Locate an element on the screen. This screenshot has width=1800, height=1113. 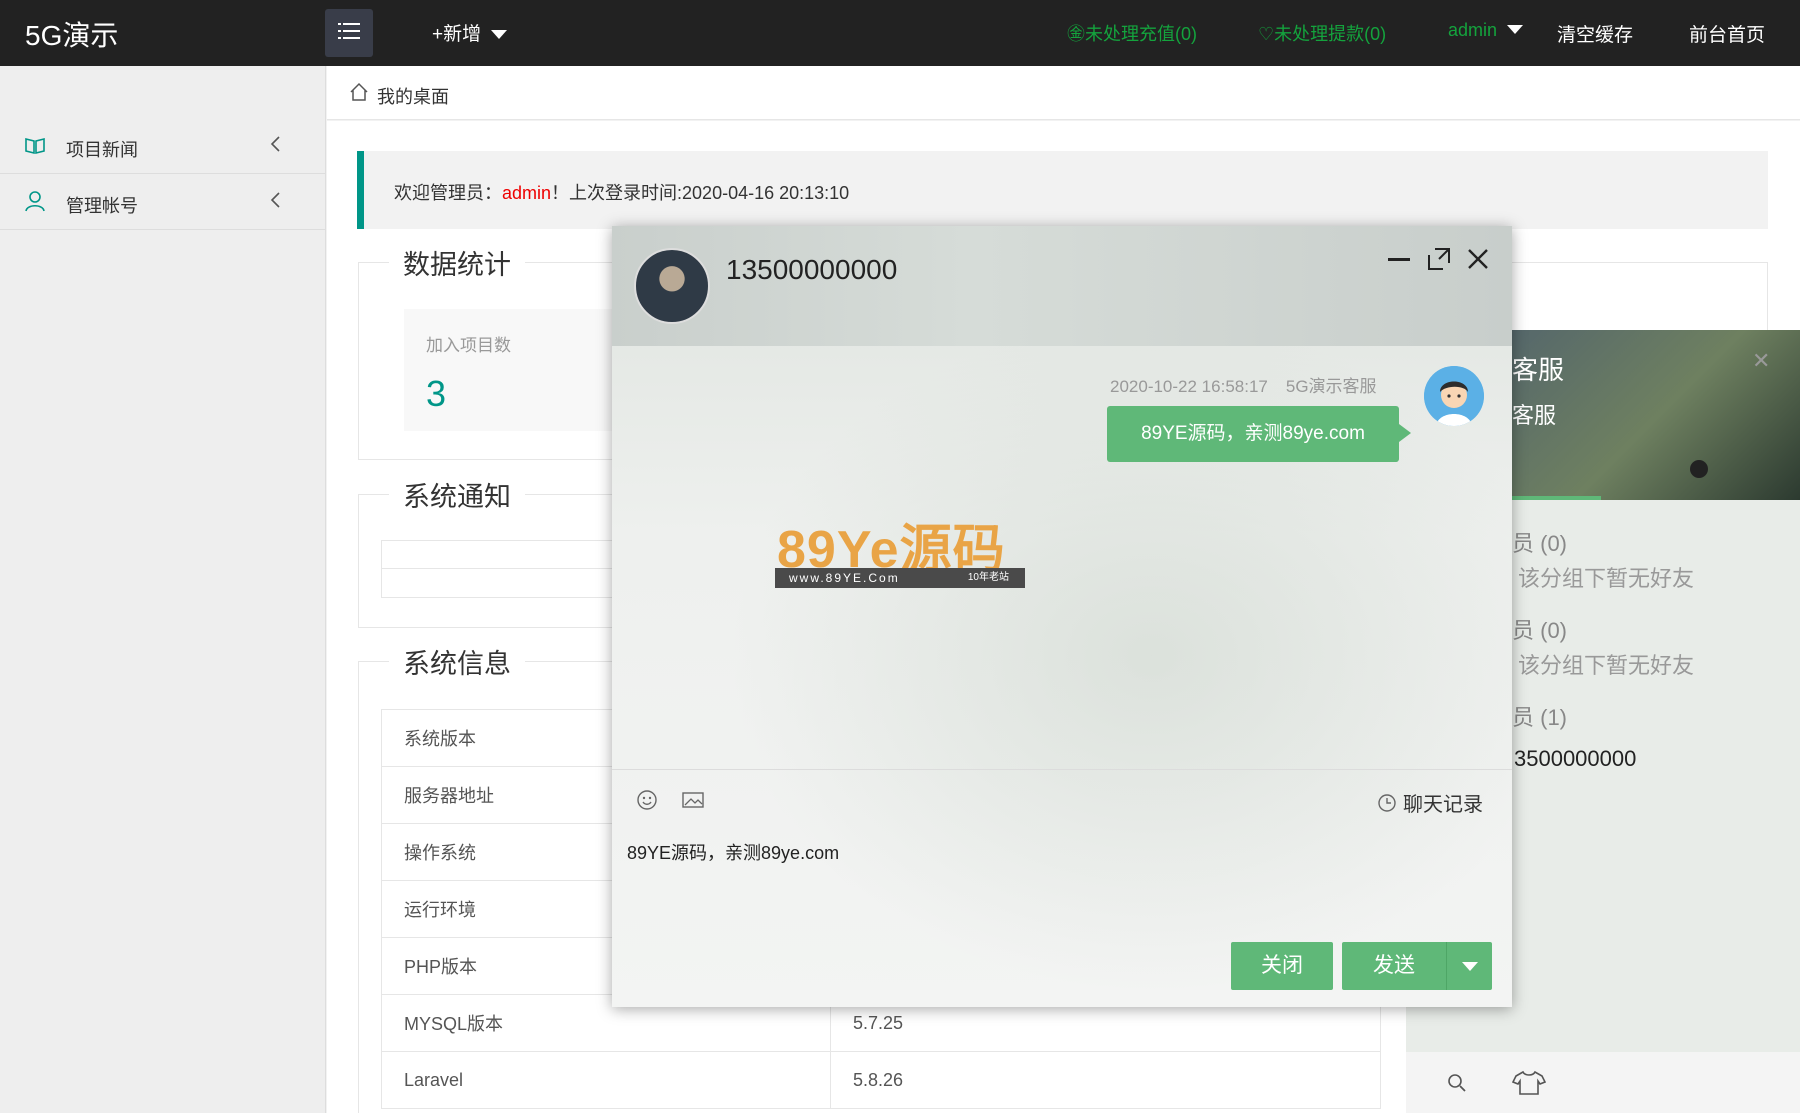
home-icon is located at coordinates (359, 94).